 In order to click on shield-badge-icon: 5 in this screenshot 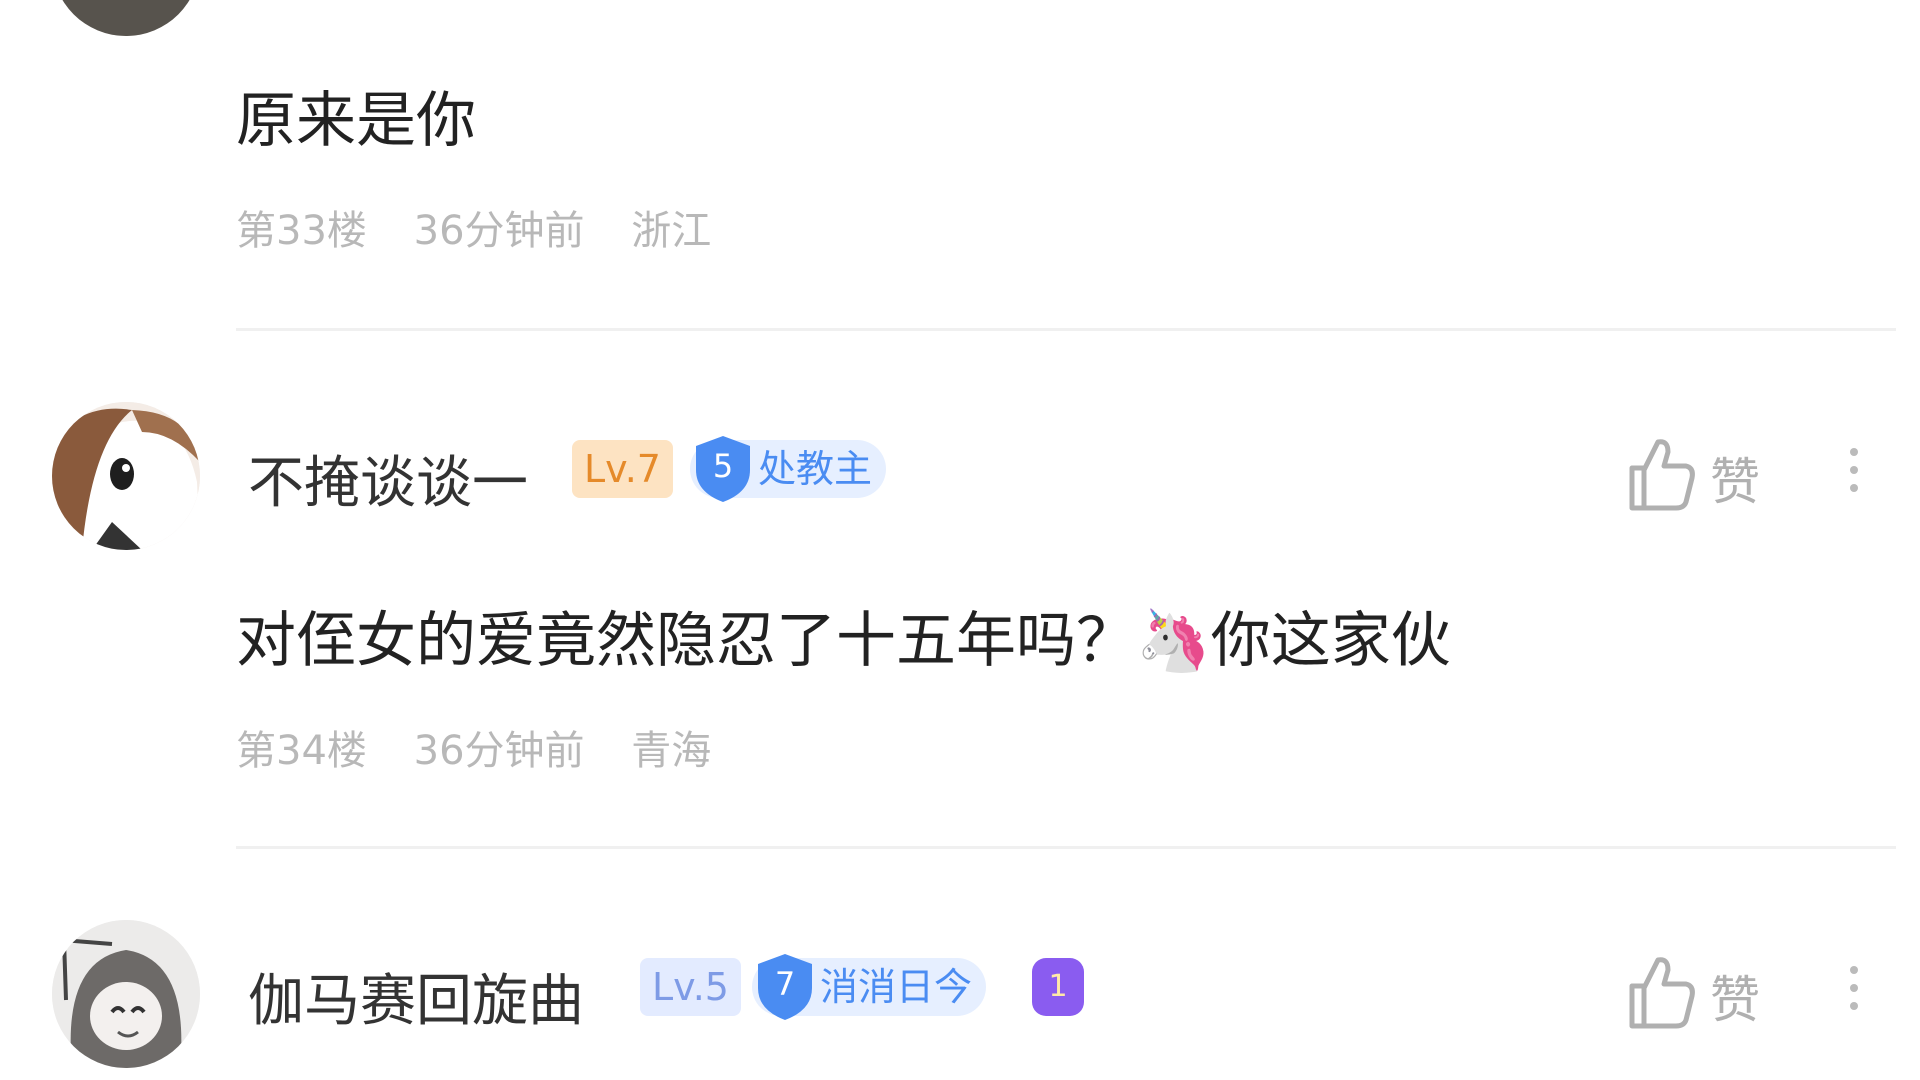, I will do `click(723, 469)`.